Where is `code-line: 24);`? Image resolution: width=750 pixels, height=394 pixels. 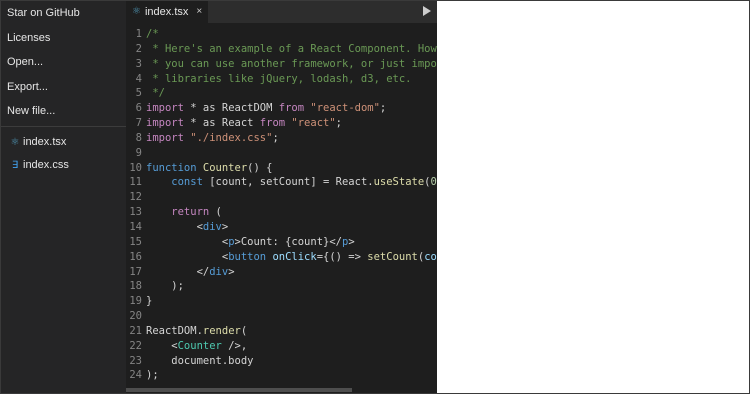
code-line: 24); is located at coordinates (281, 375).